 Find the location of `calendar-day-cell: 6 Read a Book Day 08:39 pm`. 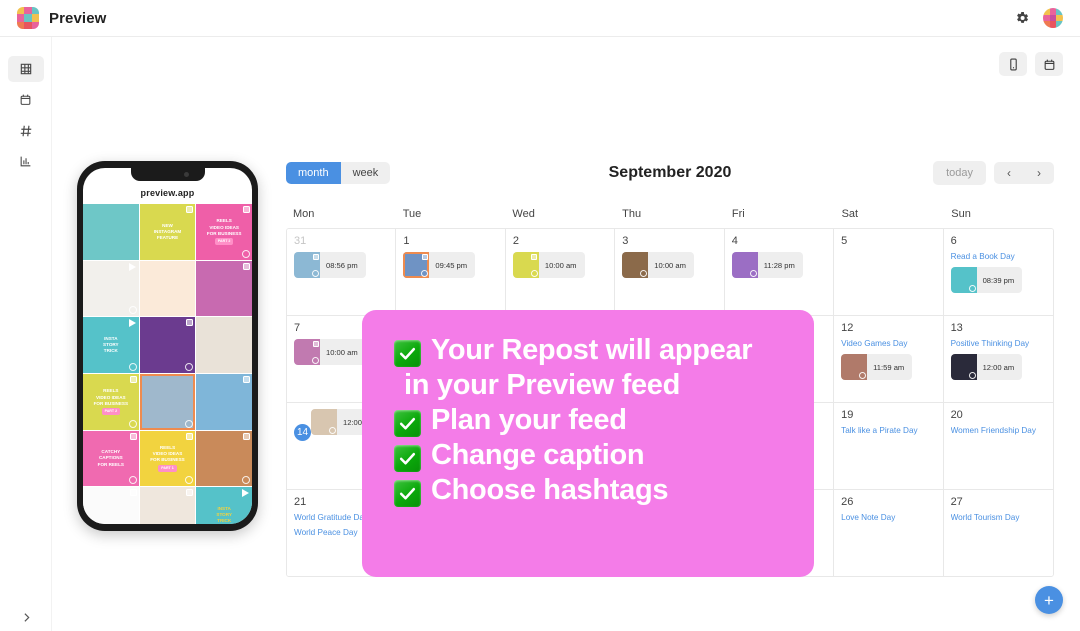

calendar-day-cell: 6 Read a Book Day 08:39 pm is located at coordinates (998, 272).